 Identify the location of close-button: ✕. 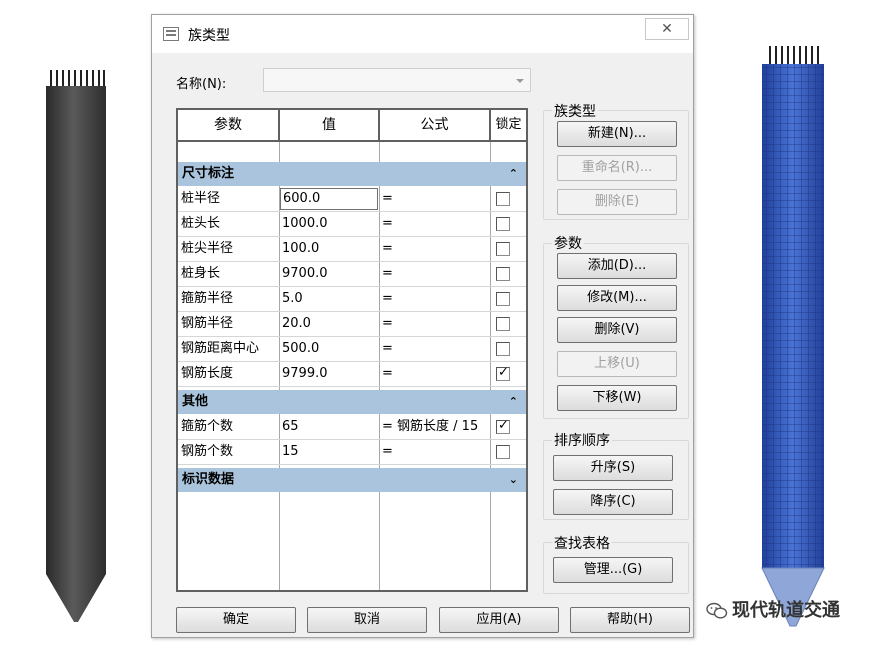
(667, 29).